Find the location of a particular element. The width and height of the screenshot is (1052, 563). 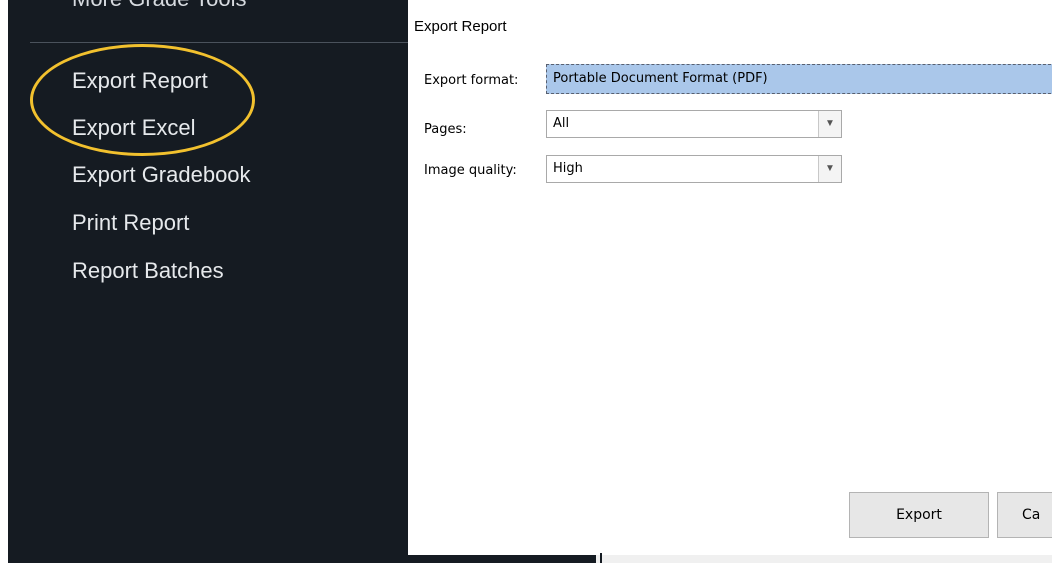

image-quality-select: High ▼ is located at coordinates (694, 169).